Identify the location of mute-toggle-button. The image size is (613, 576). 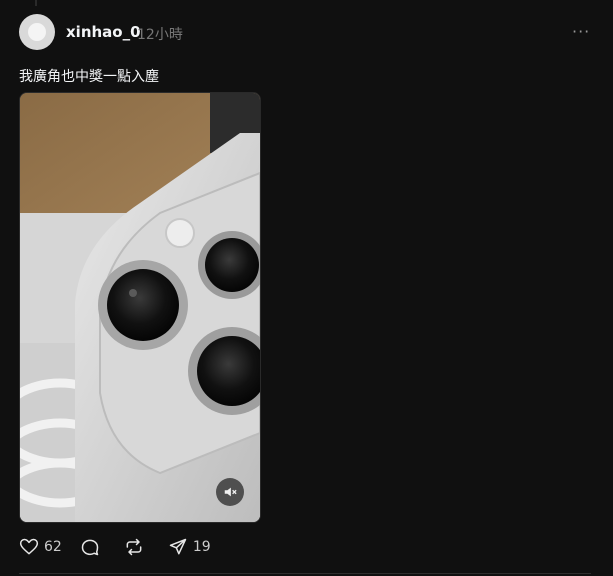
(230, 492).